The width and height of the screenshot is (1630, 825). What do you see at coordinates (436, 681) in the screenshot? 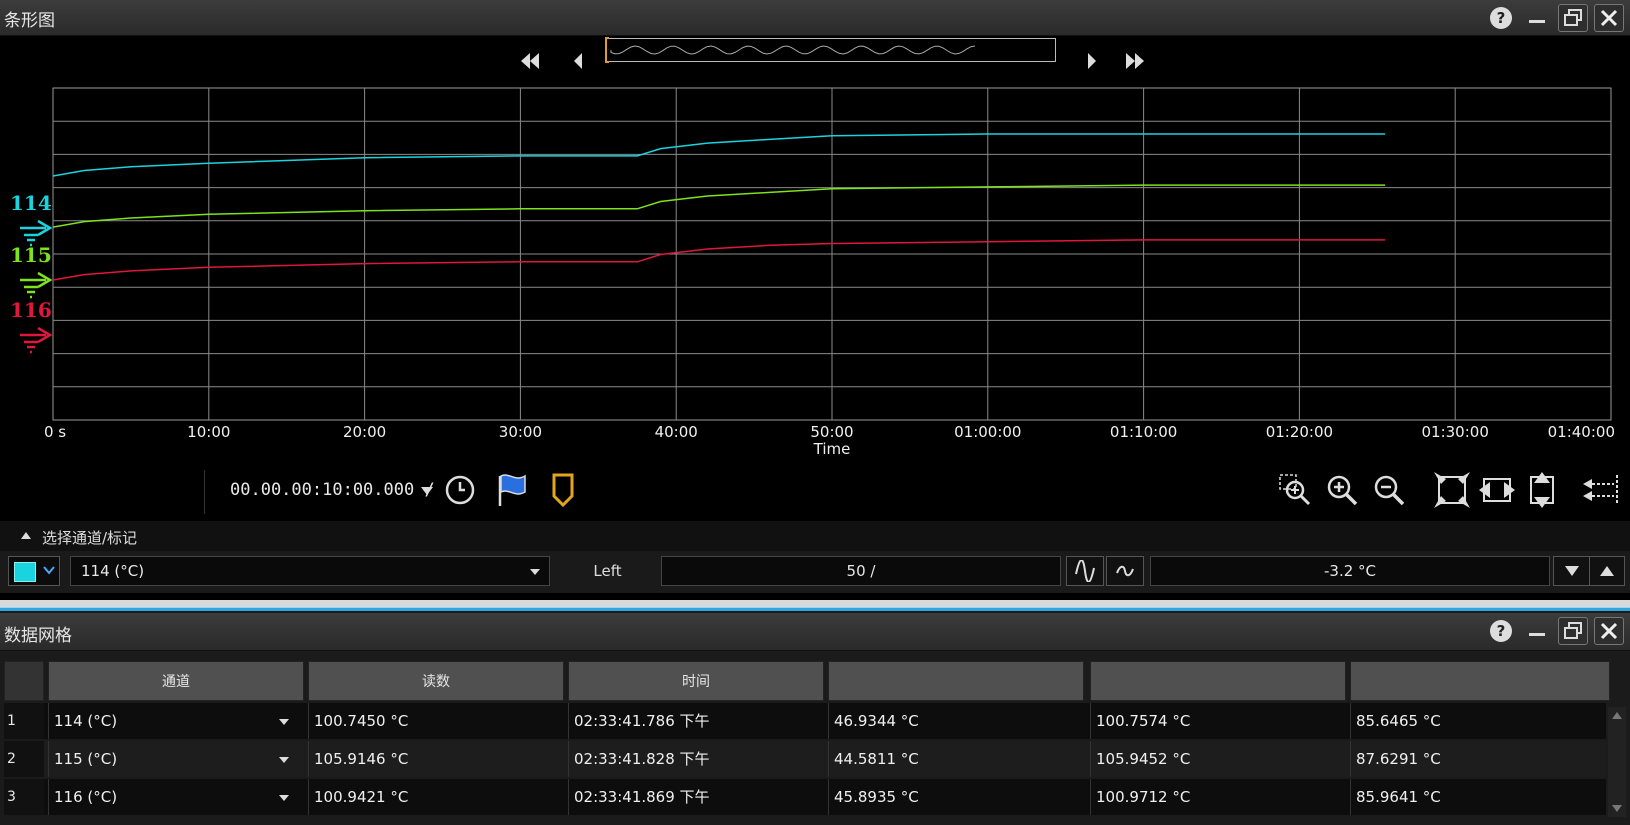
I see `column-header-reading: 读数` at bounding box center [436, 681].